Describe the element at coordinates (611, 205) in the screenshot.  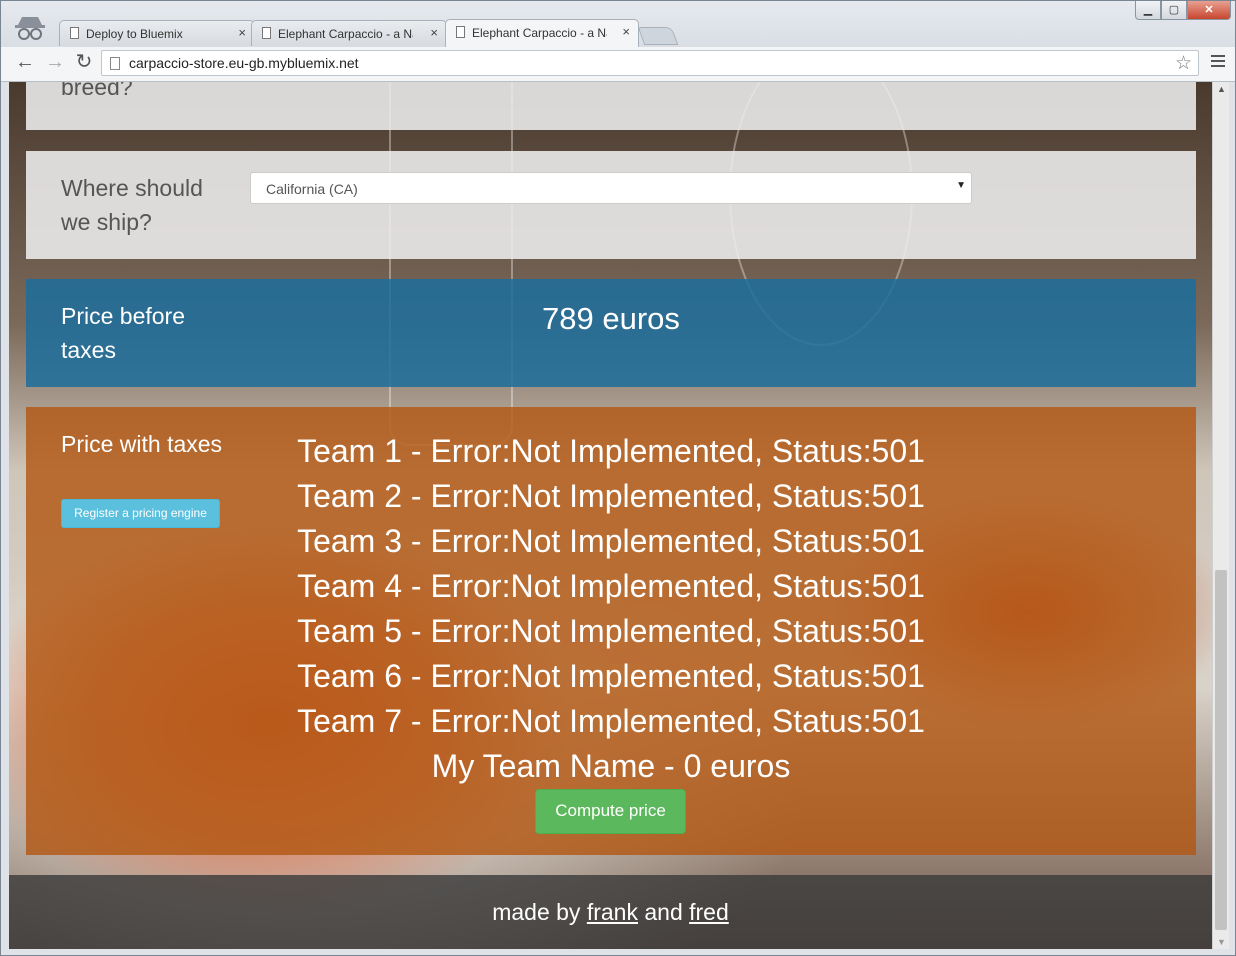
I see `ship-panel: Where should we ship? California (CA) ▼` at that location.